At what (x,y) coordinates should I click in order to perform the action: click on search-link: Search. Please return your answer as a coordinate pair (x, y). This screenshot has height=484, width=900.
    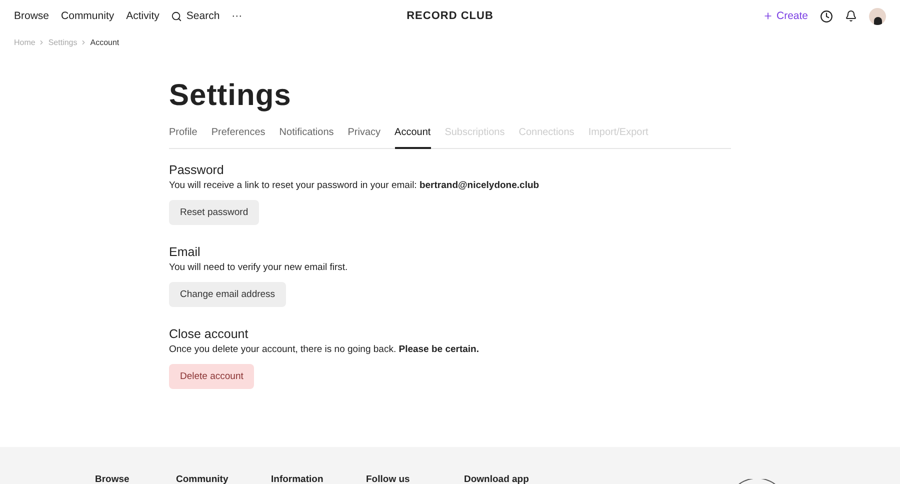
    Looking at the image, I should click on (195, 16).